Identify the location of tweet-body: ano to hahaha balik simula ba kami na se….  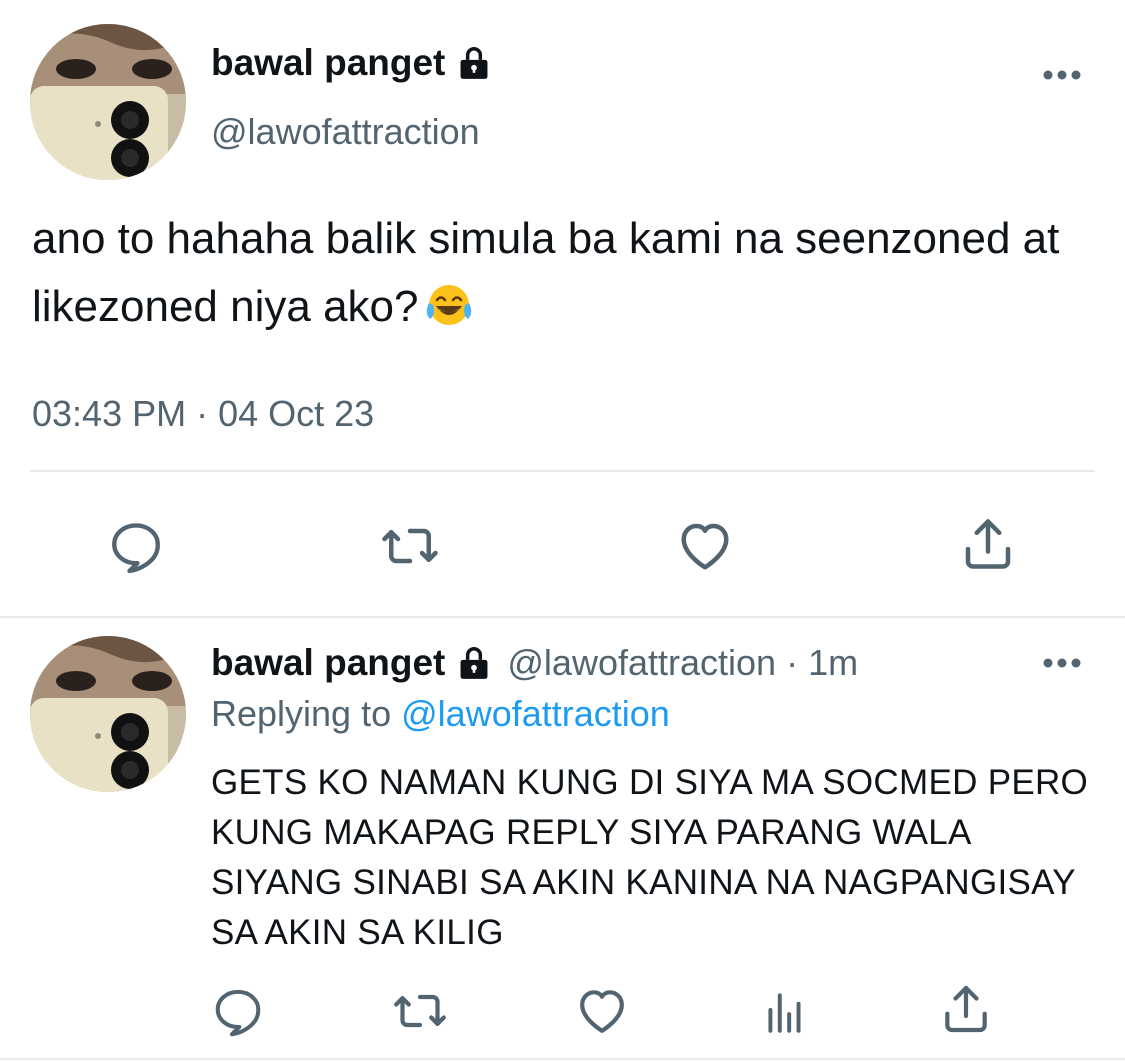
(546, 272).